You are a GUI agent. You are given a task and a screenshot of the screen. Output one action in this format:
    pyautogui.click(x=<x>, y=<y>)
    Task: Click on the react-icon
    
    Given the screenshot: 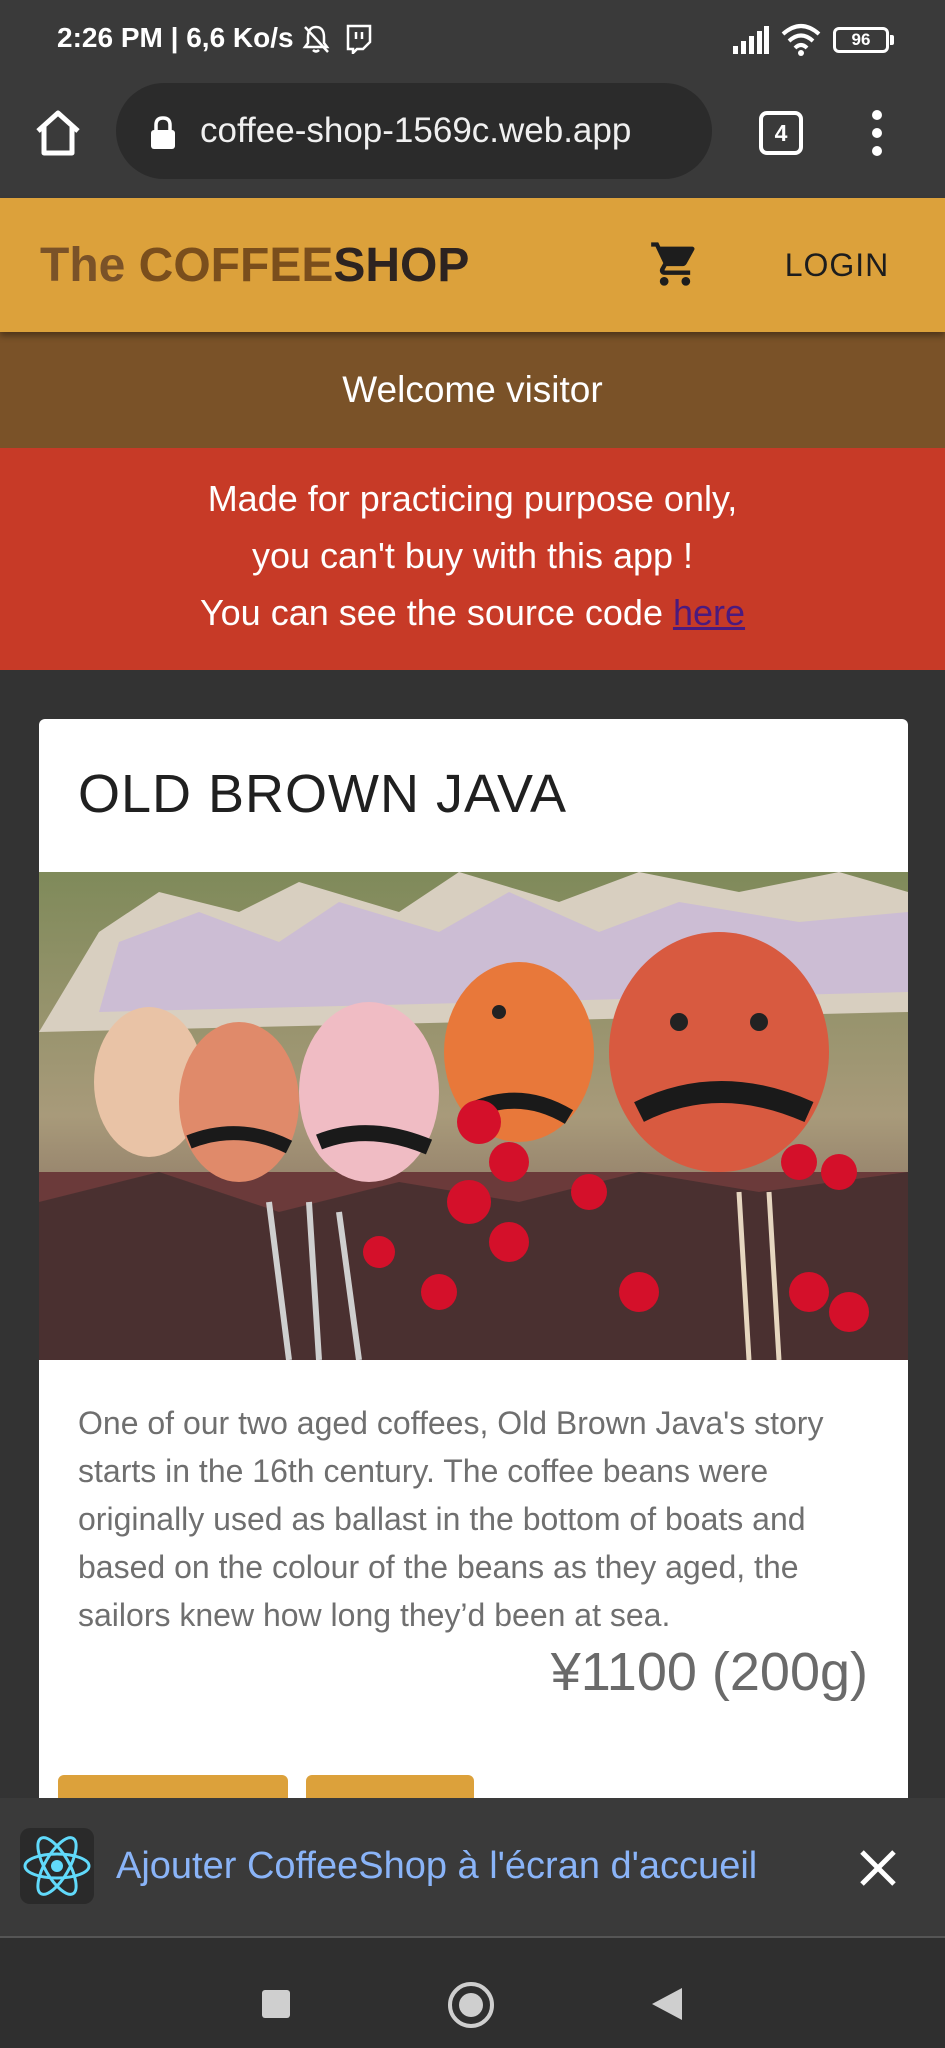 What is the action you would take?
    pyautogui.click(x=57, y=1866)
    